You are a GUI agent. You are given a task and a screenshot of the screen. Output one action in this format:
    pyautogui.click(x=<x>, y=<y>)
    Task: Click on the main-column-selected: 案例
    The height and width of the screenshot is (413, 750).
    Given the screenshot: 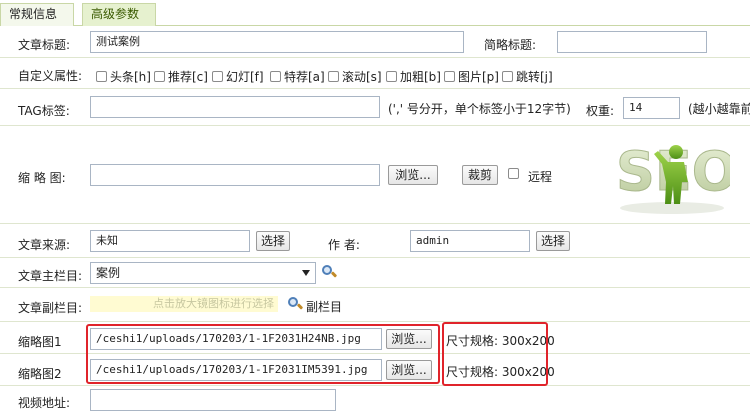 What is the action you would take?
    pyautogui.click(x=108, y=273)
    